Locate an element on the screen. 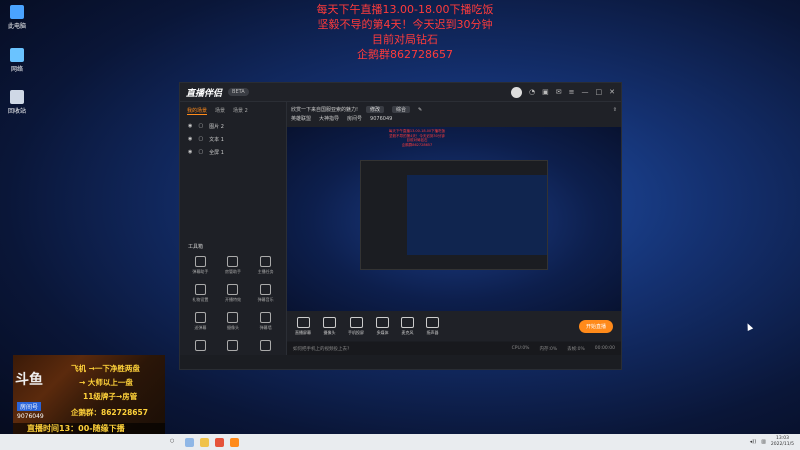  scene-item: ◉ ▢ 全屏 1 is located at coordinates (233, 152).